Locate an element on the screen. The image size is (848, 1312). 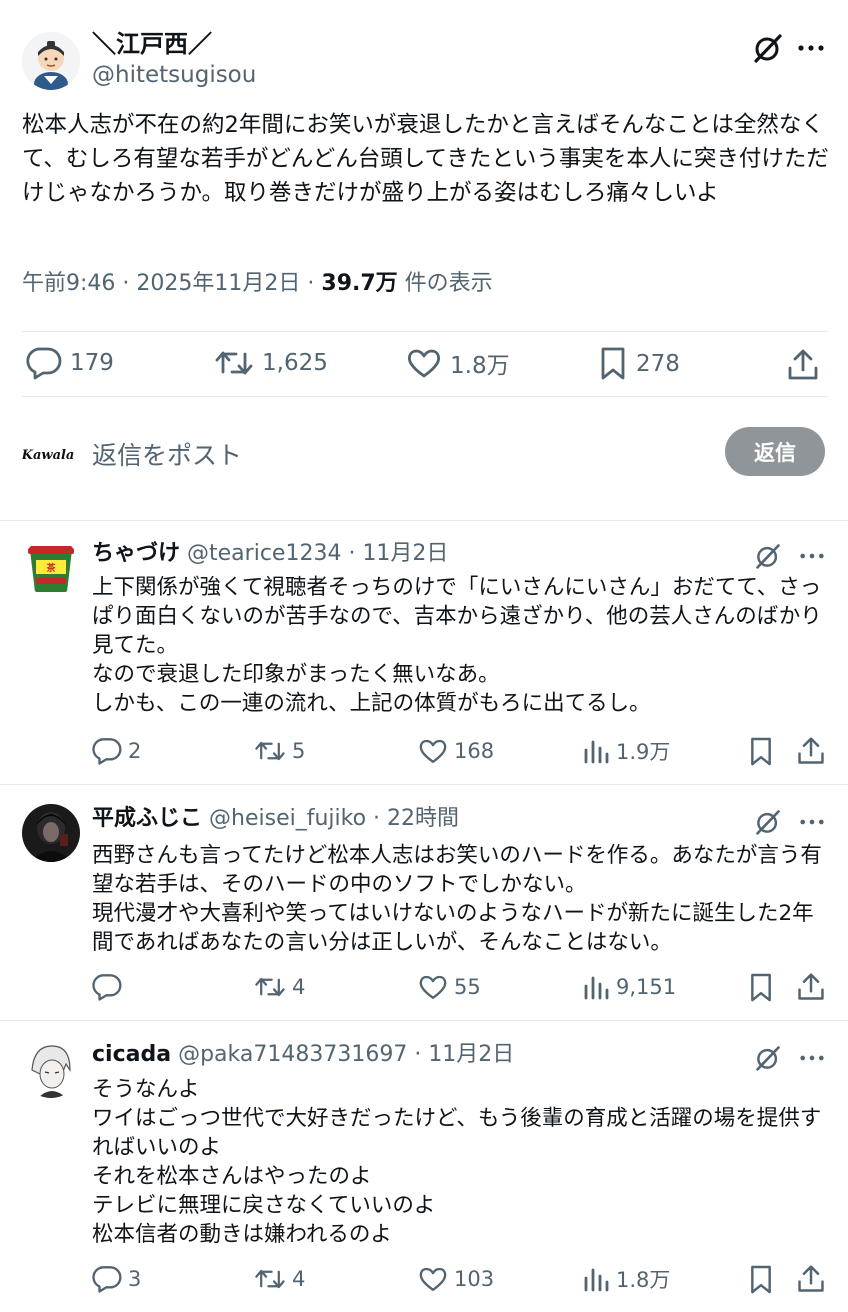
svg-text: Kawala is located at coordinates (48, 455).